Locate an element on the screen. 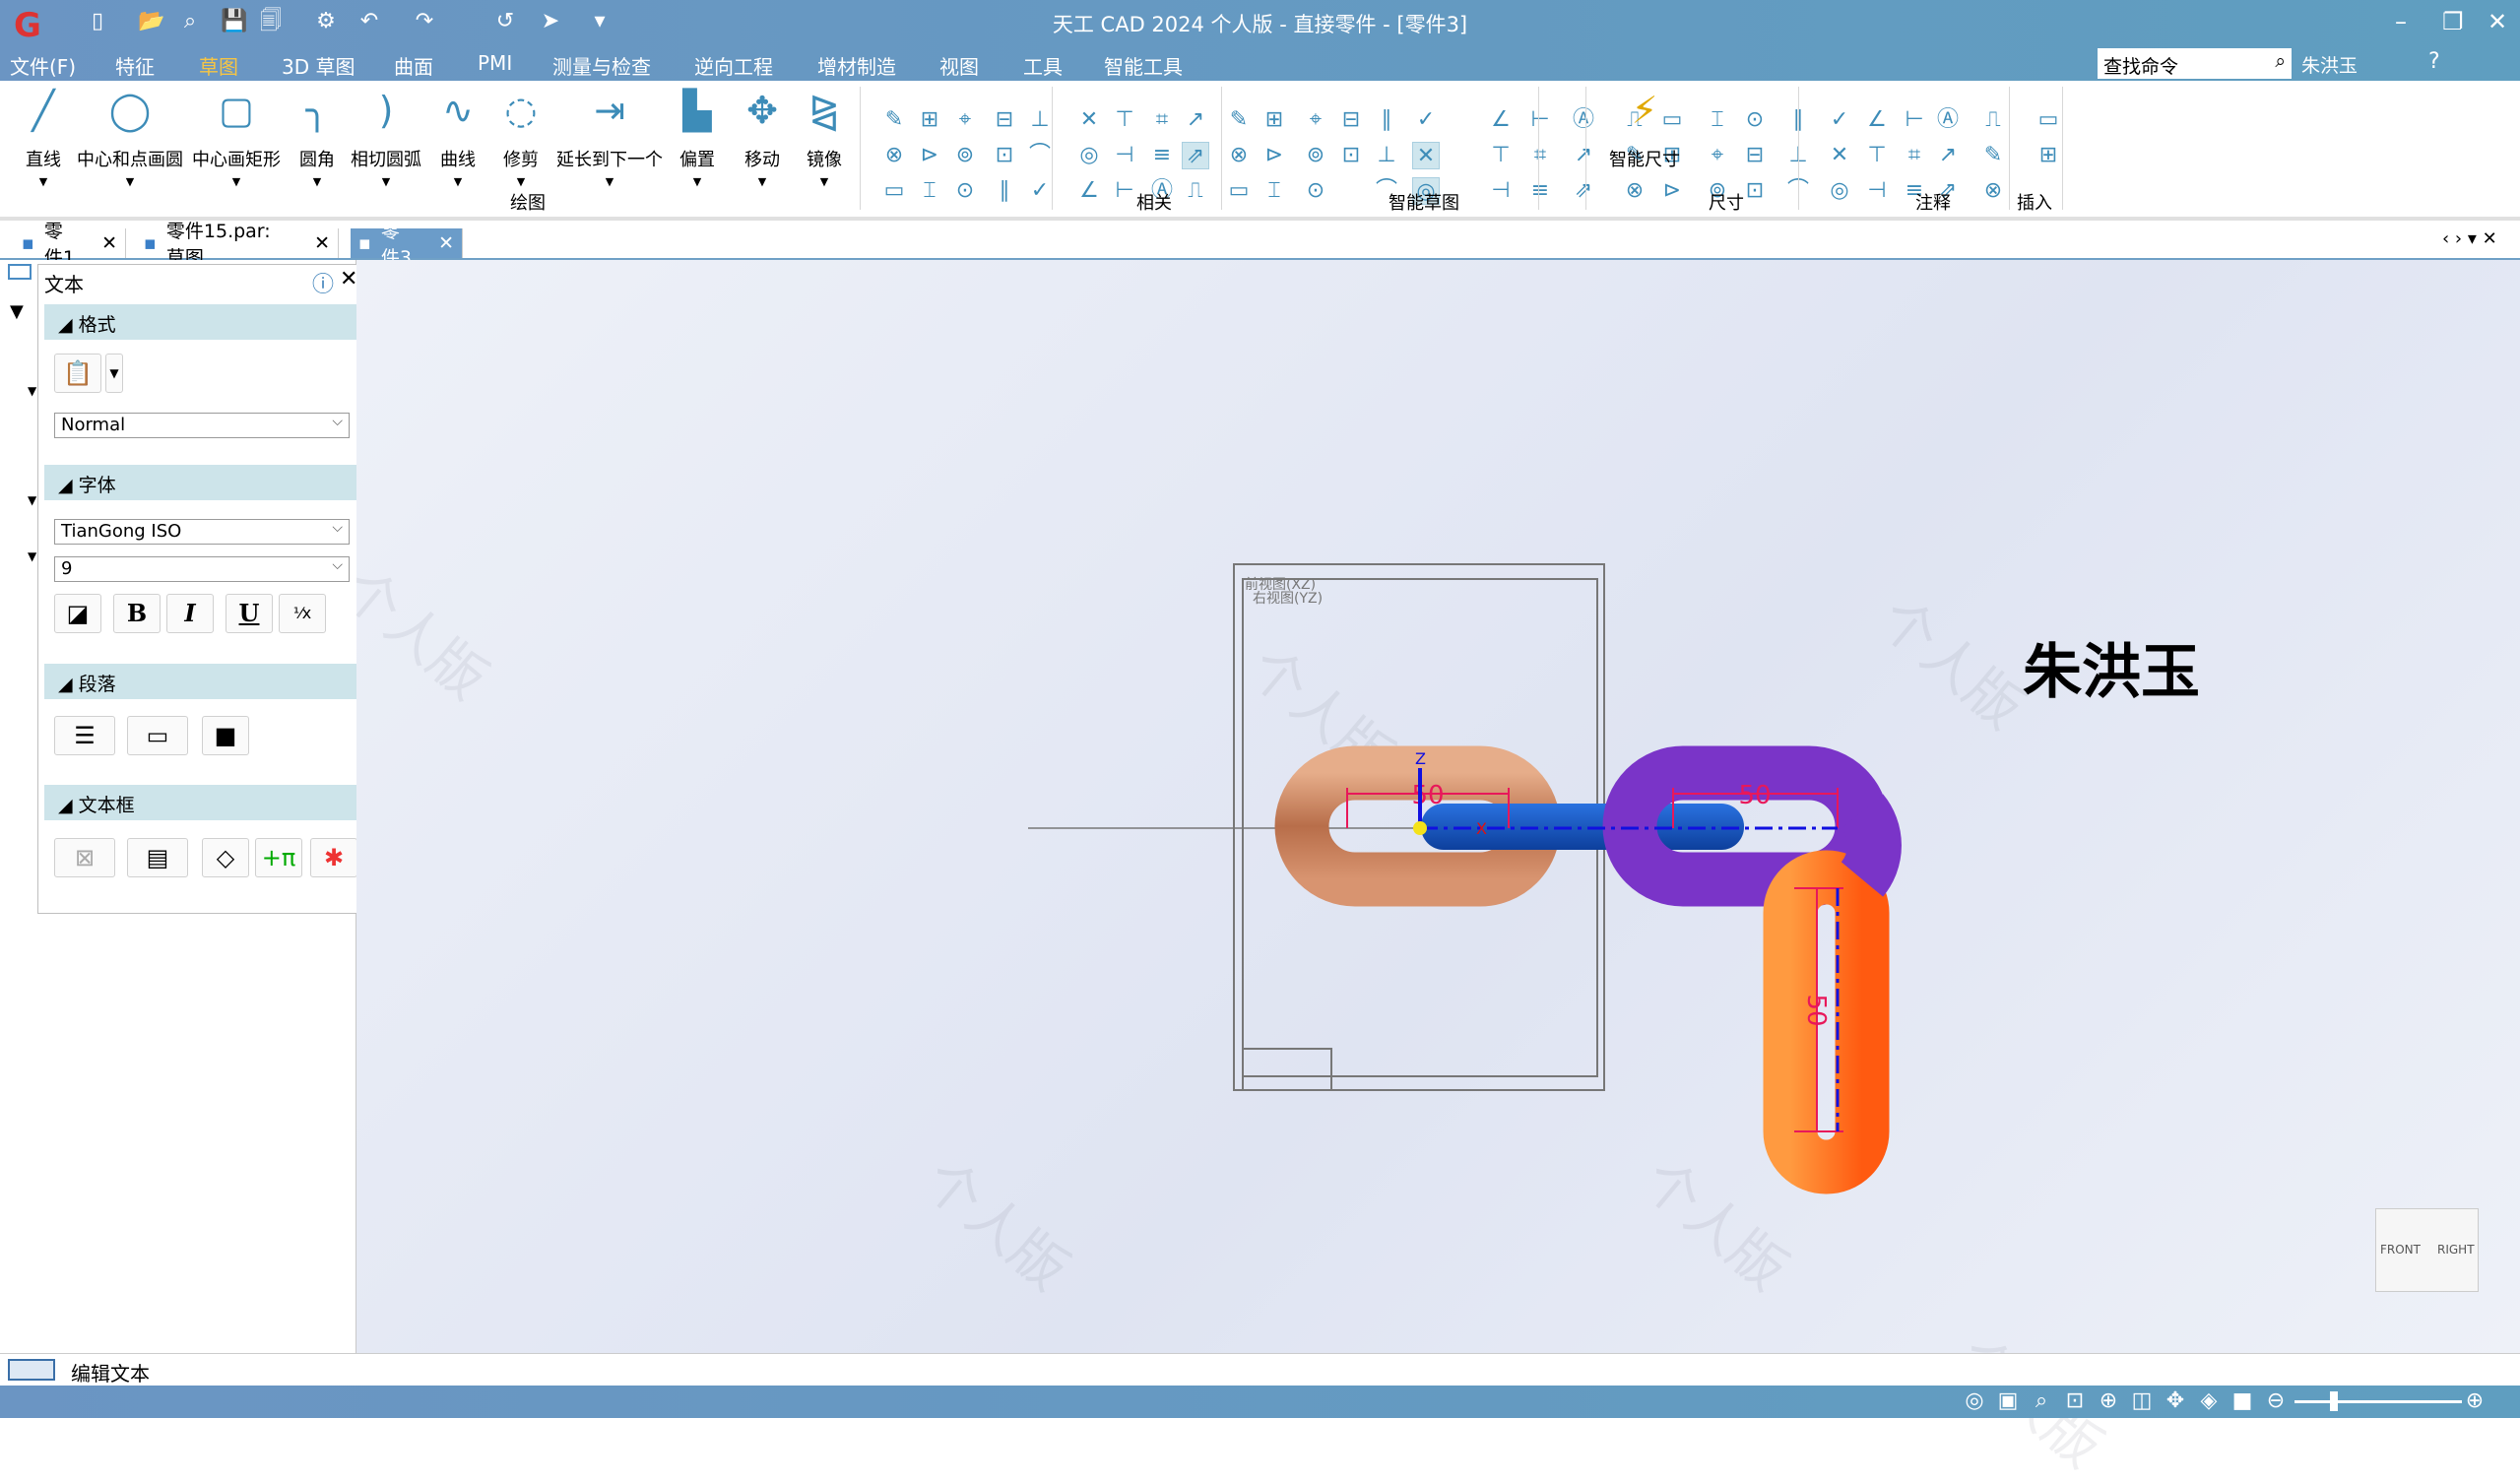 Image resolution: width=2520 pixels, height=1483 pixels. view-tool-icon: ⊖ is located at coordinates (2276, 1401).